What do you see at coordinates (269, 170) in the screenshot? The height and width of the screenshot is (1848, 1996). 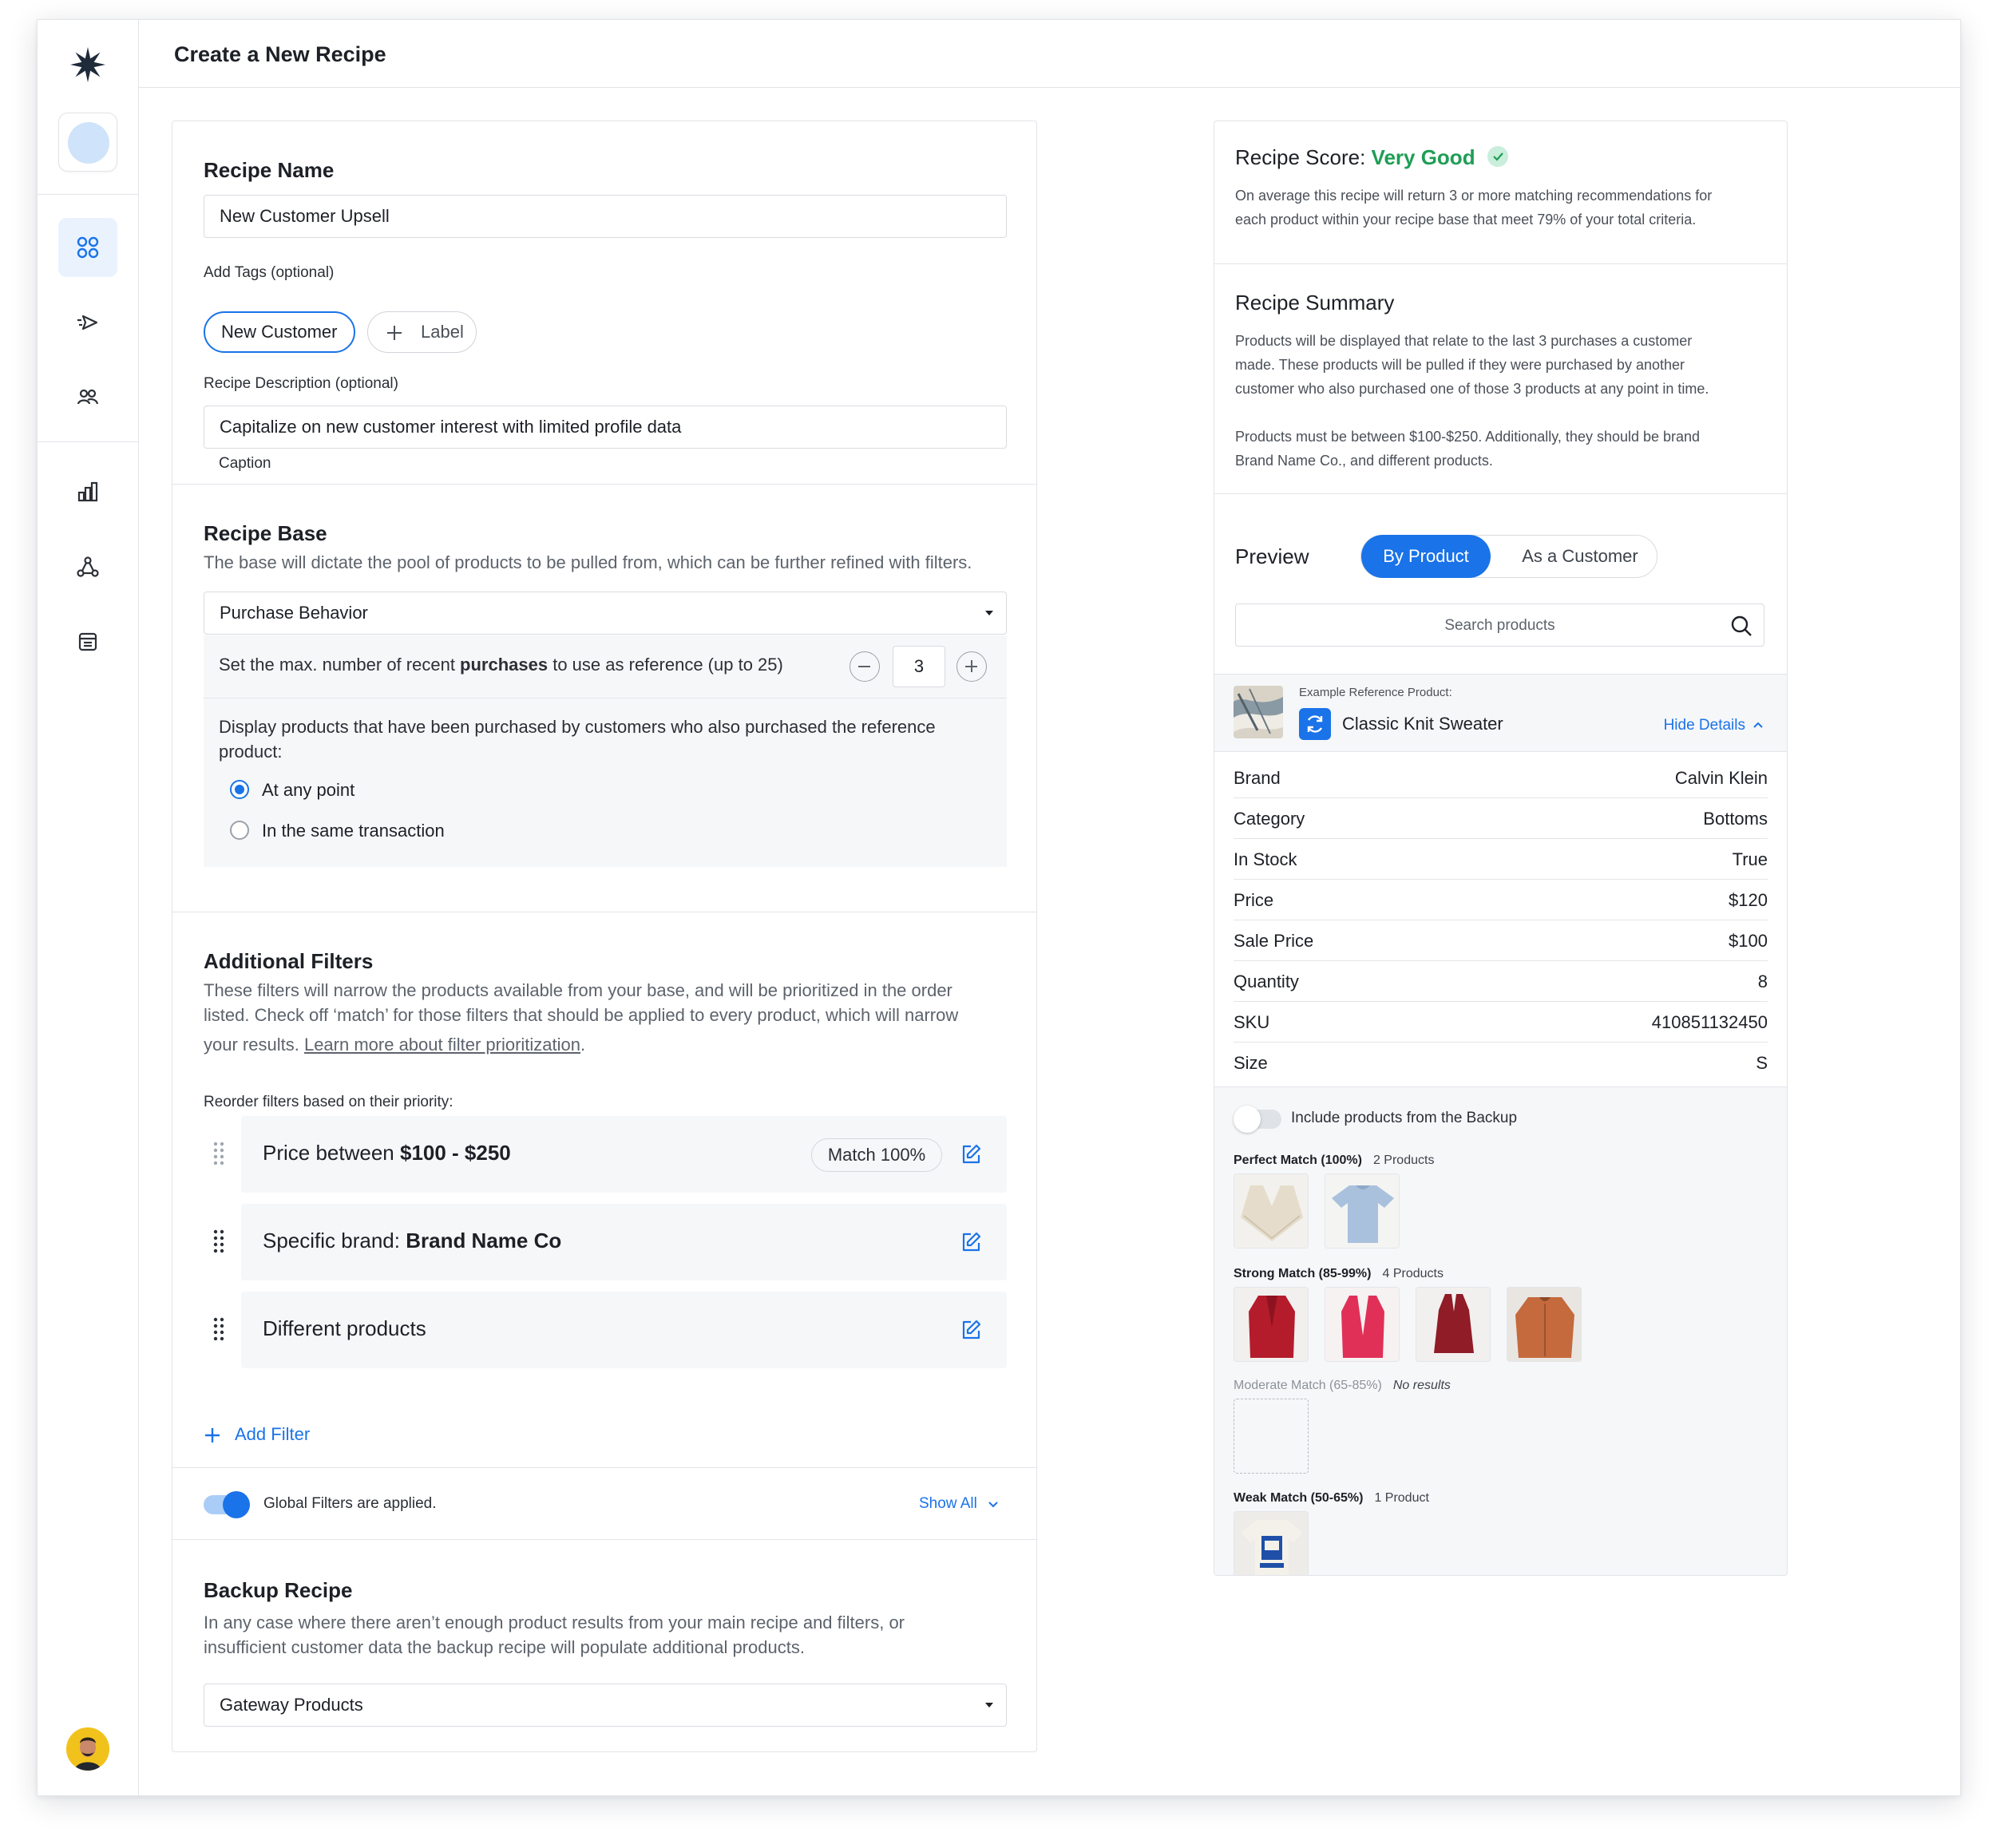 I see `recipe-name-heading: Recipe Name` at bounding box center [269, 170].